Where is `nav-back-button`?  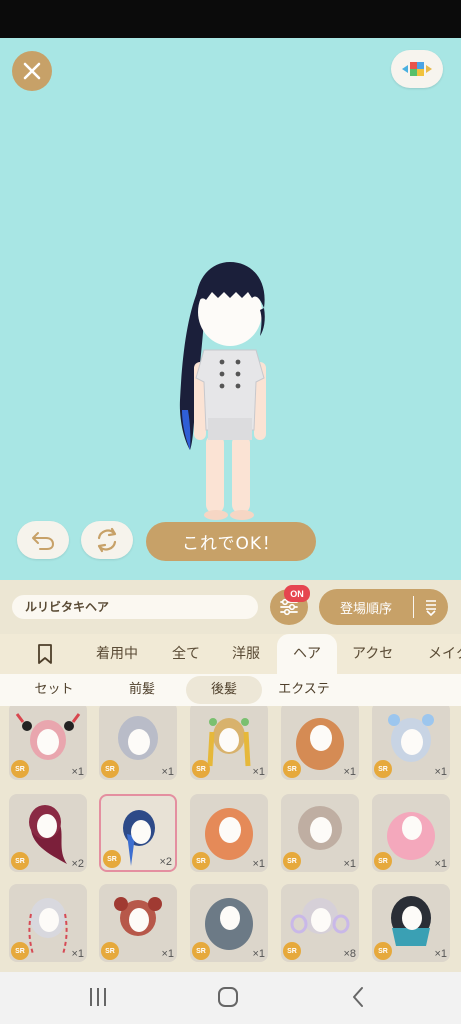
nav-back-button is located at coordinates (358, 997).